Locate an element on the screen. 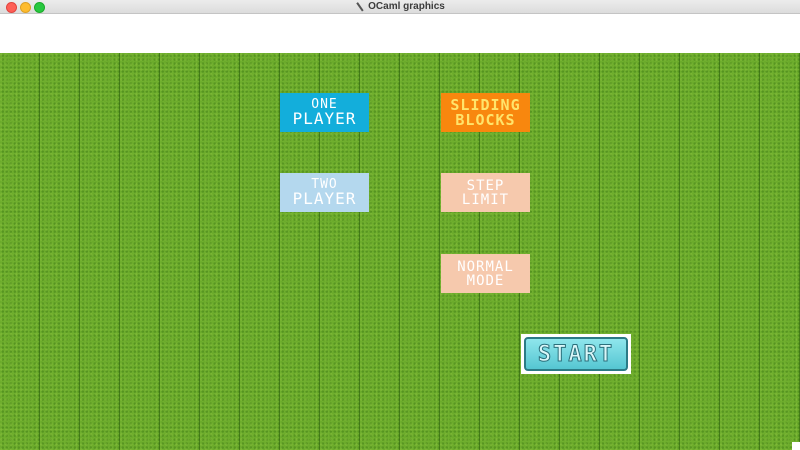 The image size is (800, 450). start-label: START is located at coordinates (576, 354).